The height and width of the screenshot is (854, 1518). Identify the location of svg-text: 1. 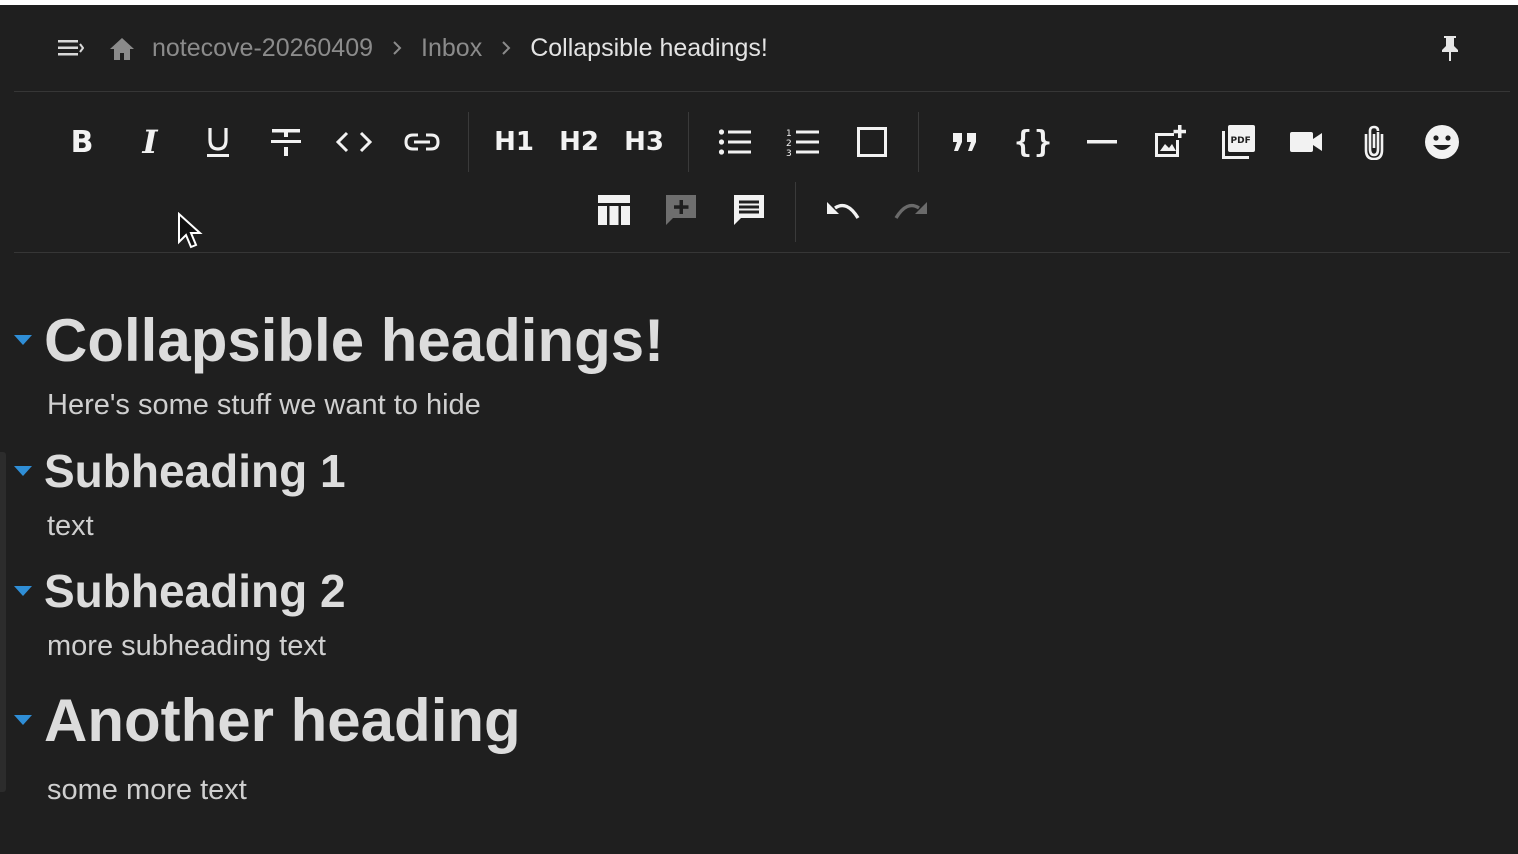
(789, 134).